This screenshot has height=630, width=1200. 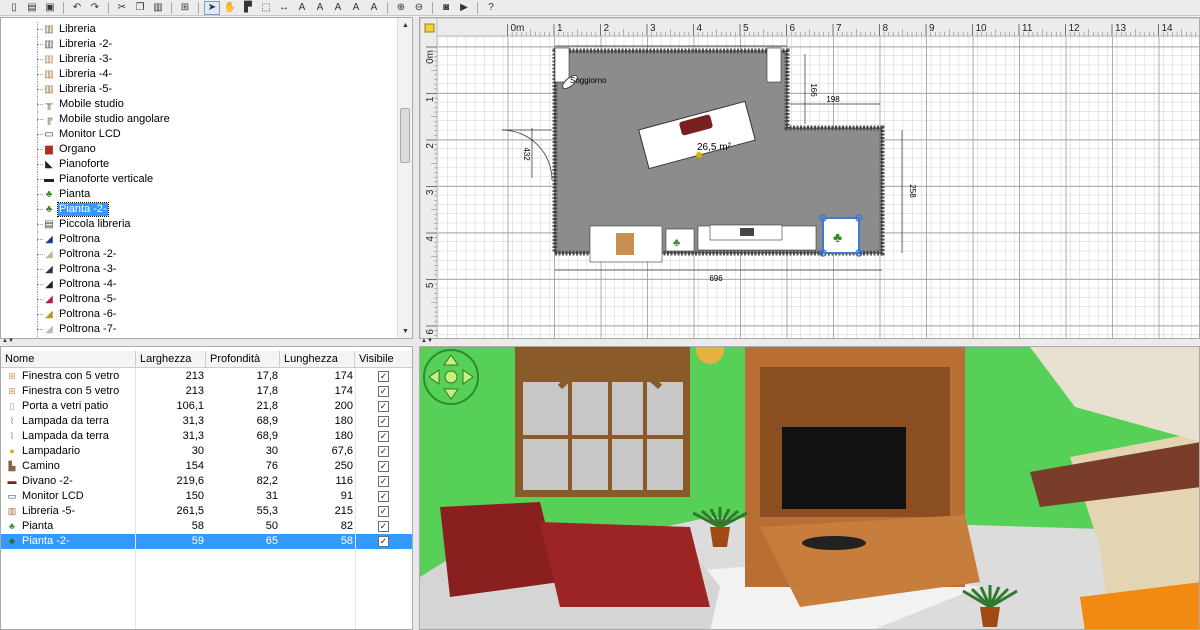 What do you see at coordinates (199, 284) in the screenshot?
I see `catalog-item: ◢ Poltrona -4-` at bounding box center [199, 284].